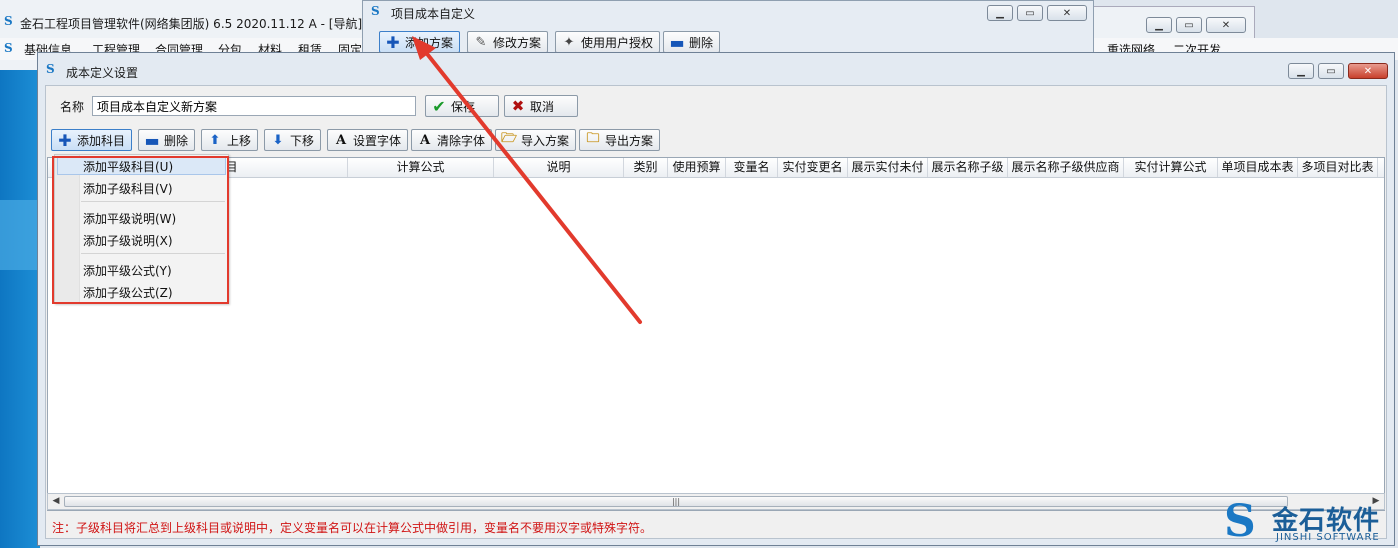 Image resolution: width=1398 pixels, height=548 pixels. Describe the element at coordinates (527, 180) in the screenshot. I see `annotation-arrow` at that location.